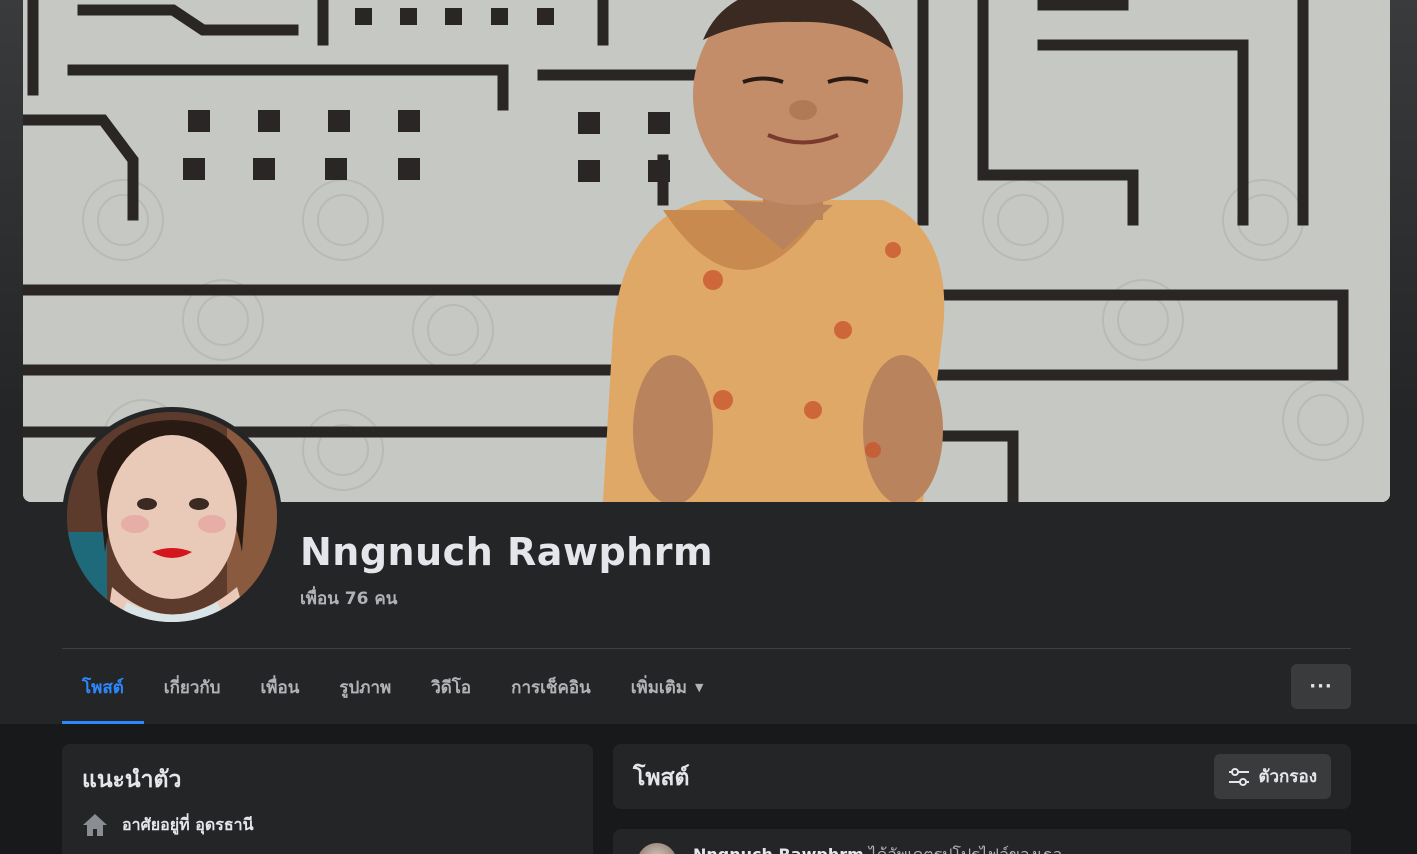 The height and width of the screenshot is (854, 1417). What do you see at coordinates (657, 848) in the screenshot?
I see `post-author-avatar` at bounding box center [657, 848].